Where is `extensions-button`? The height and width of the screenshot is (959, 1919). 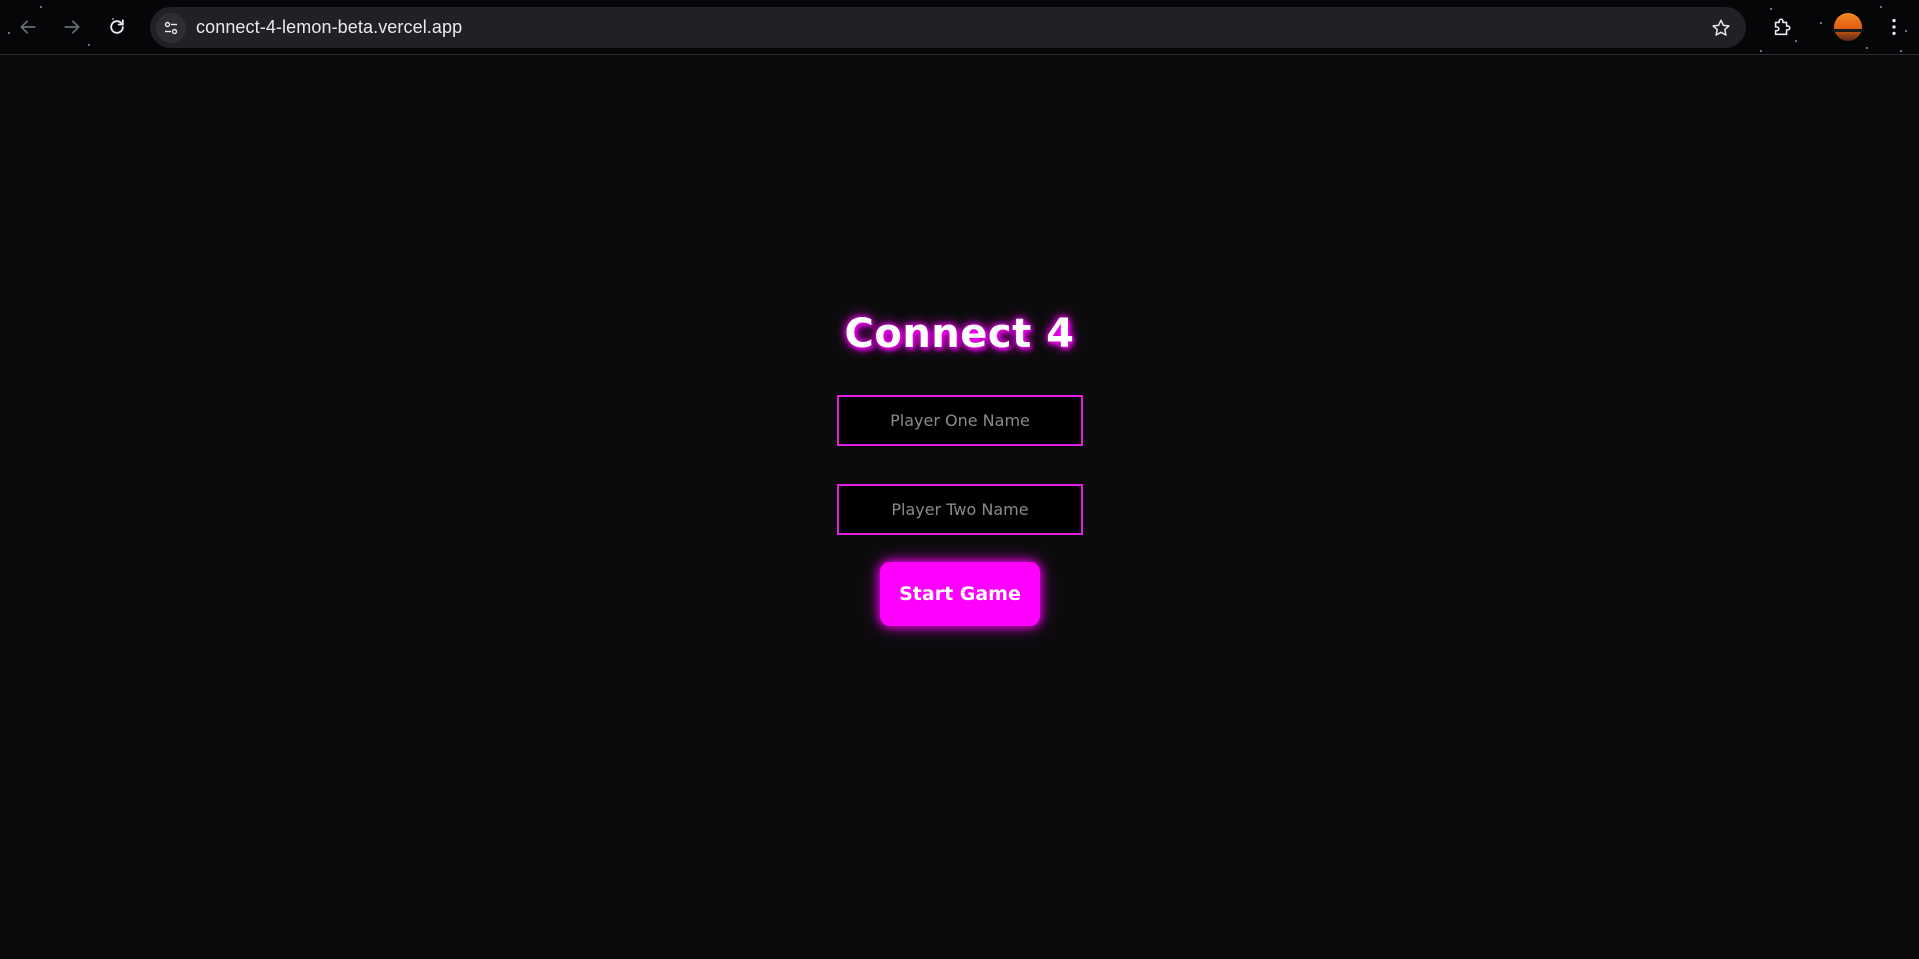 extensions-button is located at coordinates (1782, 27).